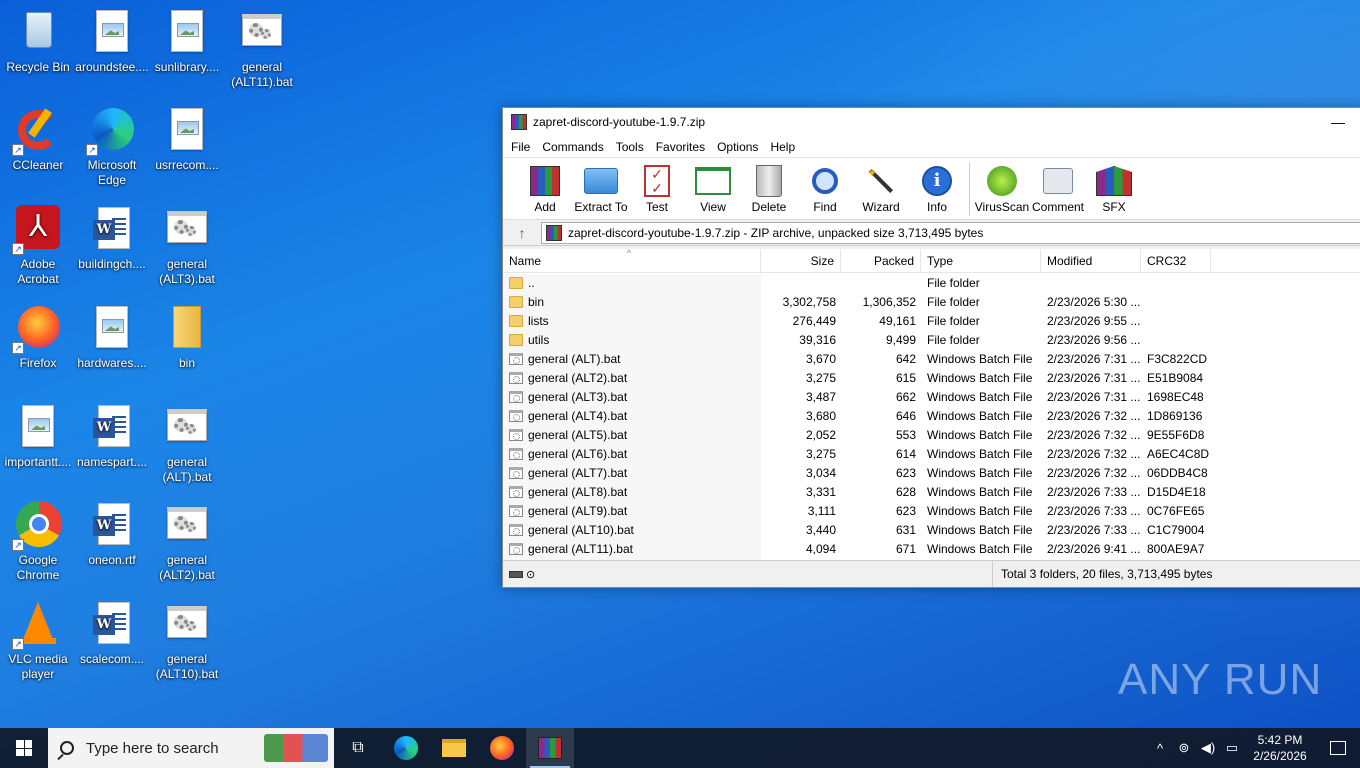  What do you see at coordinates (38, 542) in the screenshot?
I see `desktop-icon: ↗ Google Chrome` at bounding box center [38, 542].